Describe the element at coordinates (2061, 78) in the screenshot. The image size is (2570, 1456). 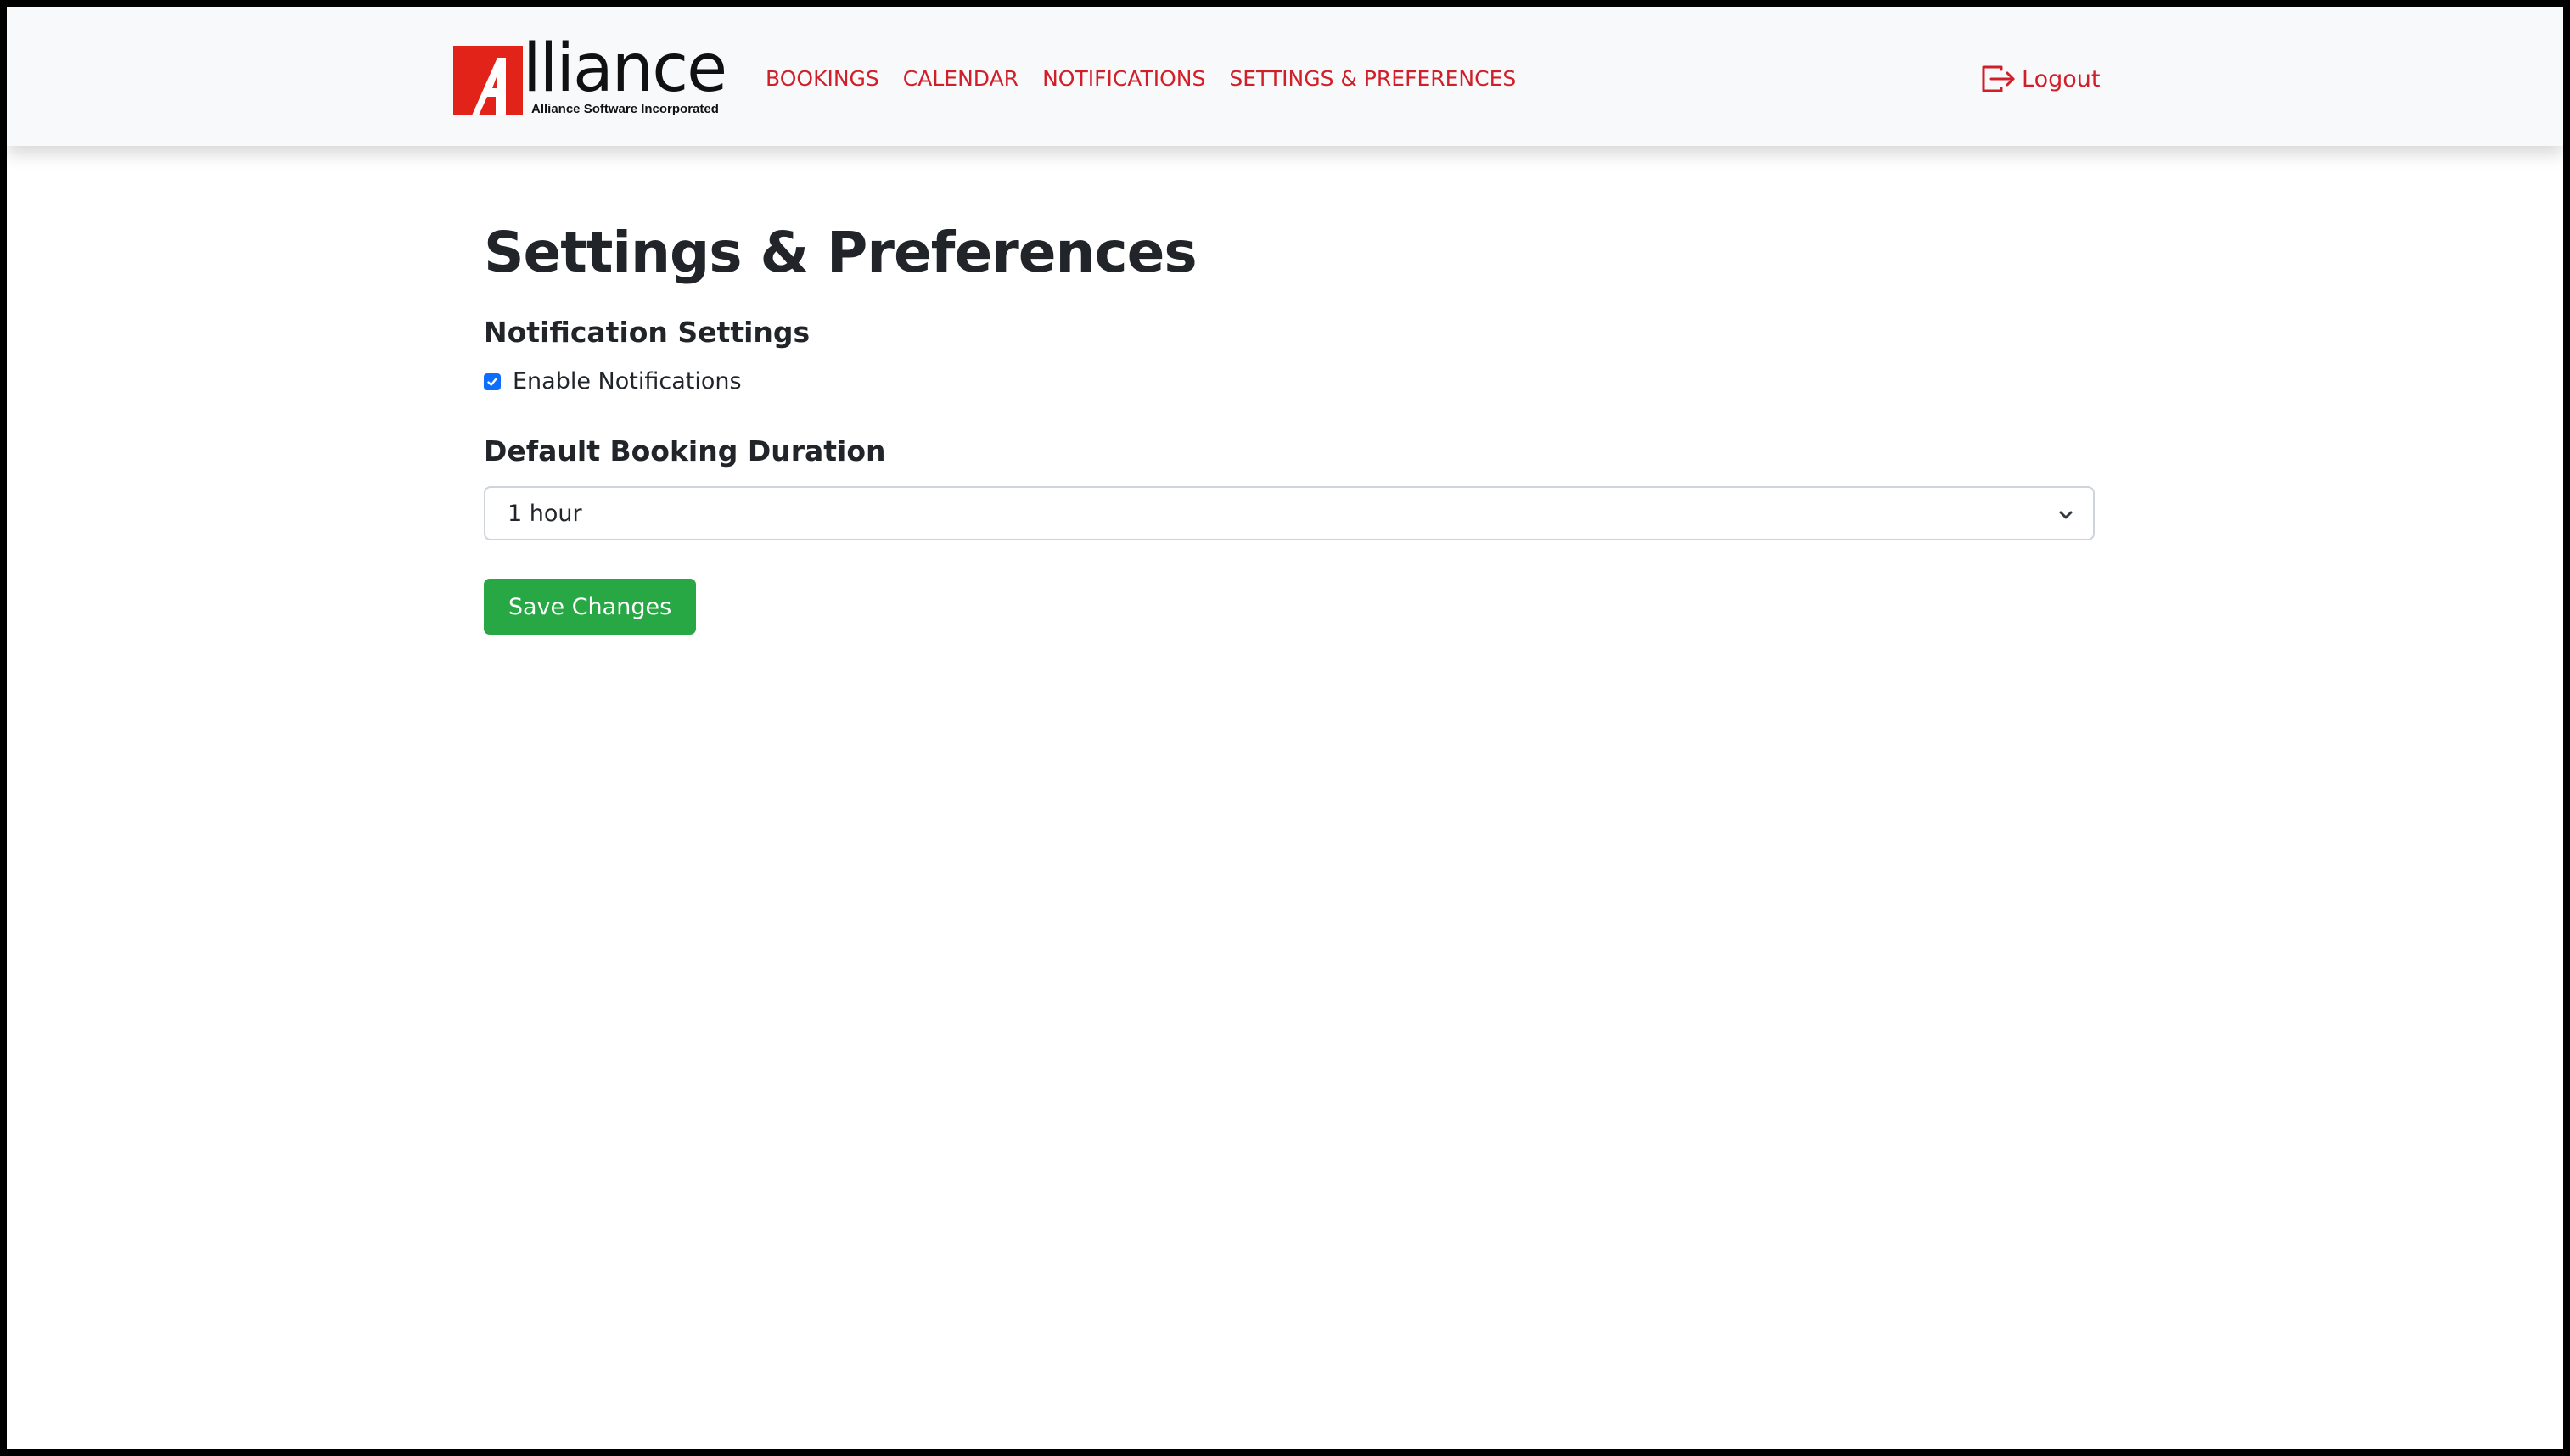
I see `logout-label: Logout` at that location.